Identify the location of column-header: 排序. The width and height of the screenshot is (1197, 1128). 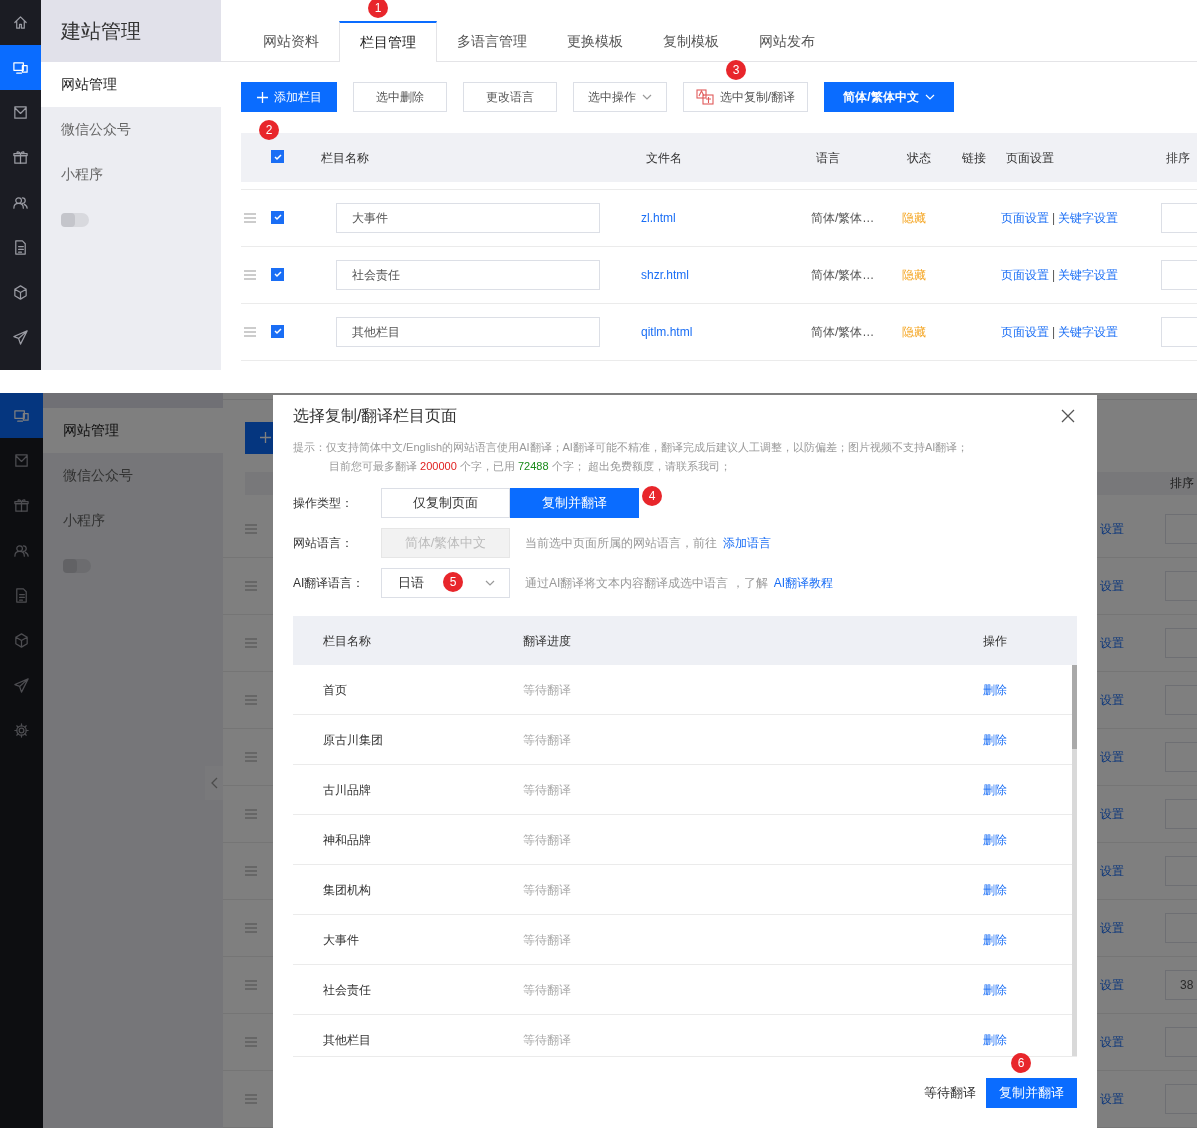
(1182, 484).